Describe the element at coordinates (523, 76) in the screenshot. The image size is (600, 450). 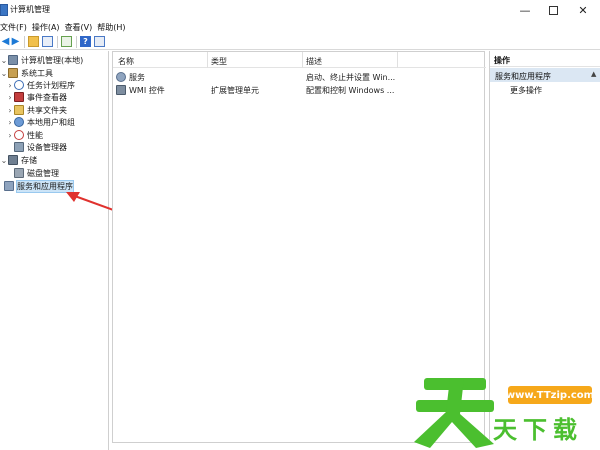
I see `actions-section-title: 服务和应用程序` at that location.